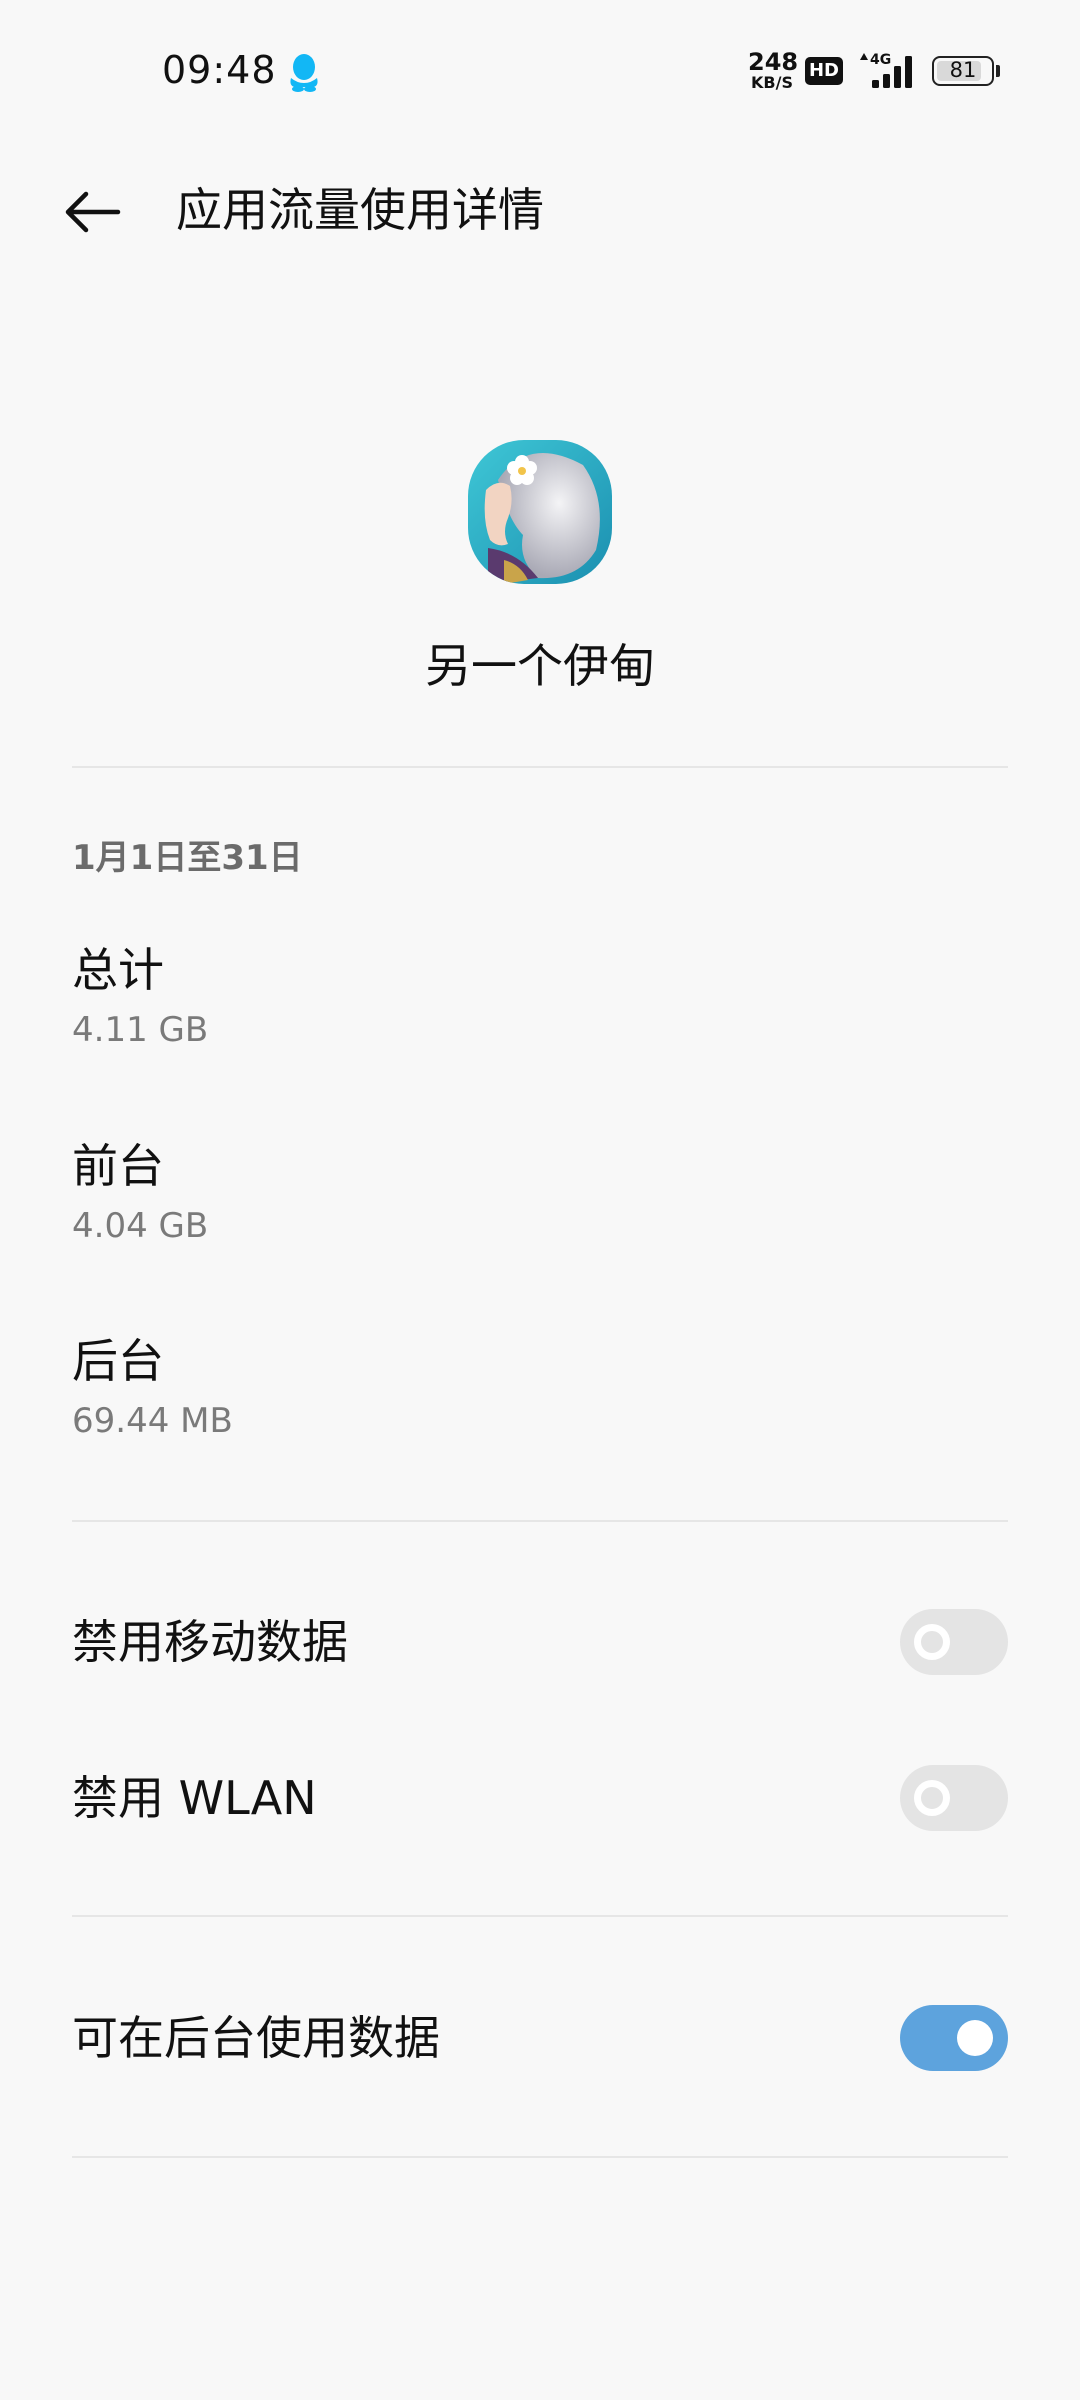  I want to click on app-name: 另一个伊甸, so click(540, 666).